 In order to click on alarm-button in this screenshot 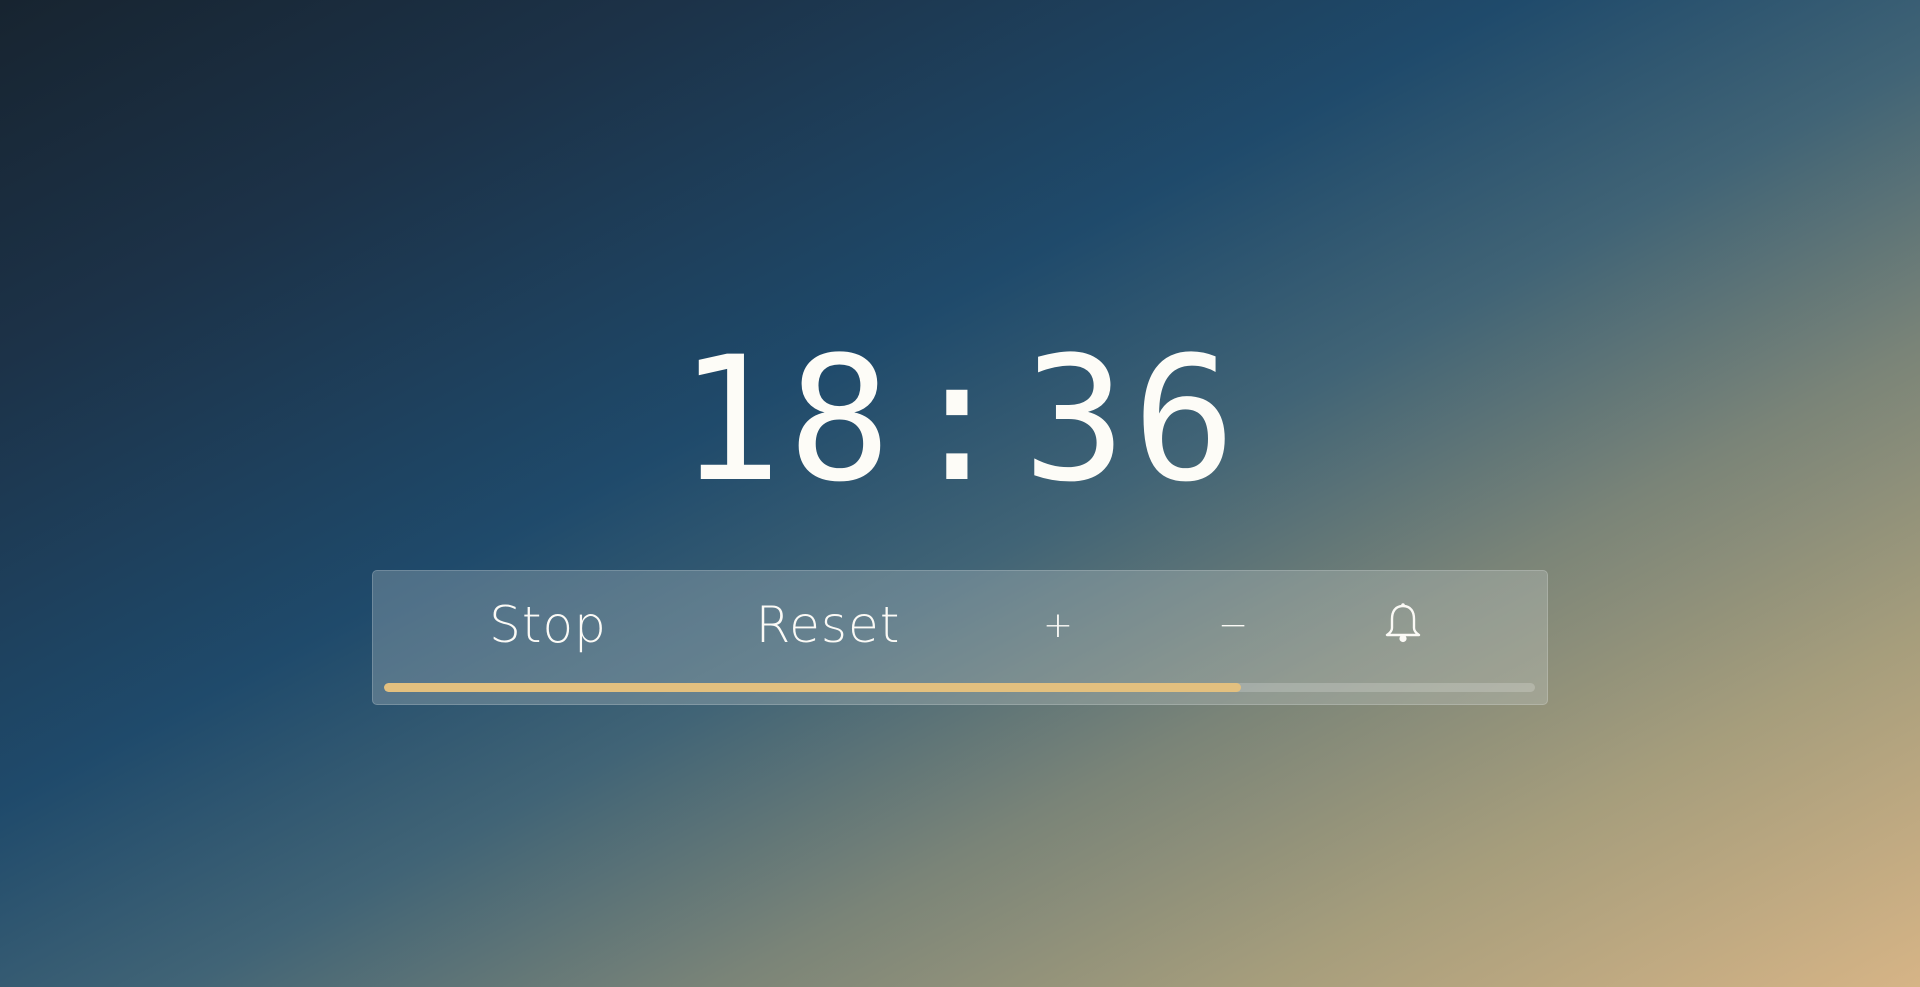, I will do `click(1403, 625)`.